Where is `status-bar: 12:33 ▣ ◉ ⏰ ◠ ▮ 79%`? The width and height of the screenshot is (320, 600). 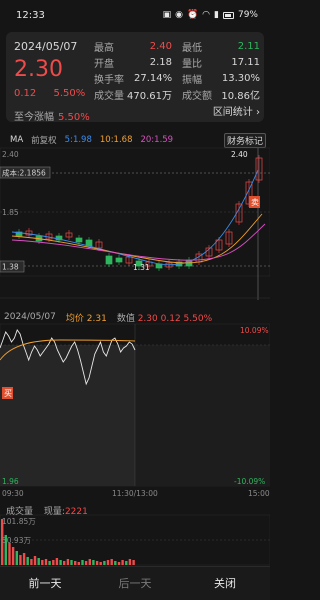
status-bar: 12:33 ▣ ◉ ⏰ ◠ ▮ 79% is located at coordinates (135, 15).